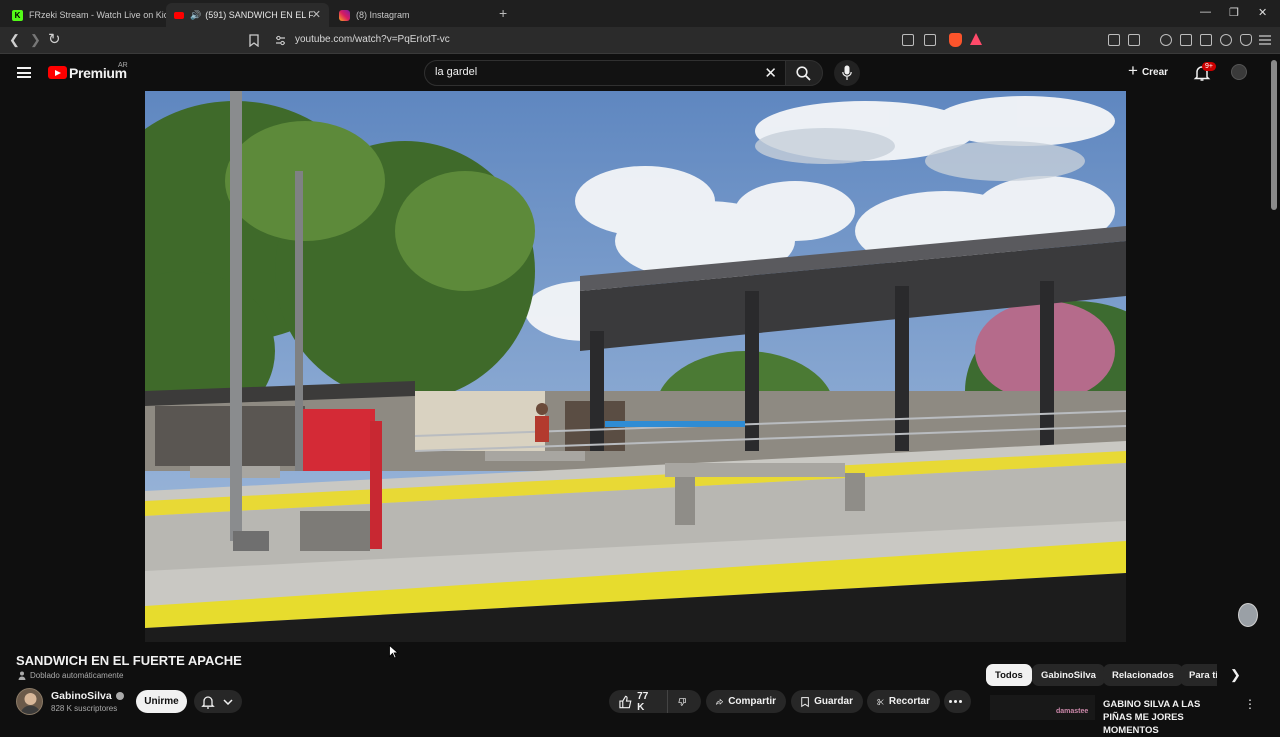  What do you see at coordinates (161, 701) in the screenshot?
I see `join-button: Unirme` at bounding box center [161, 701].